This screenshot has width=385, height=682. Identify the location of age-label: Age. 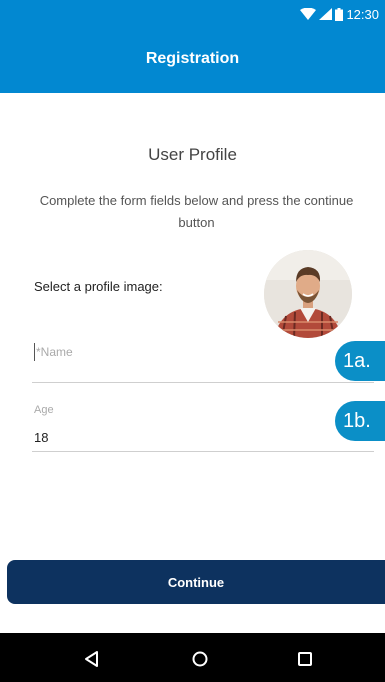
(44, 410).